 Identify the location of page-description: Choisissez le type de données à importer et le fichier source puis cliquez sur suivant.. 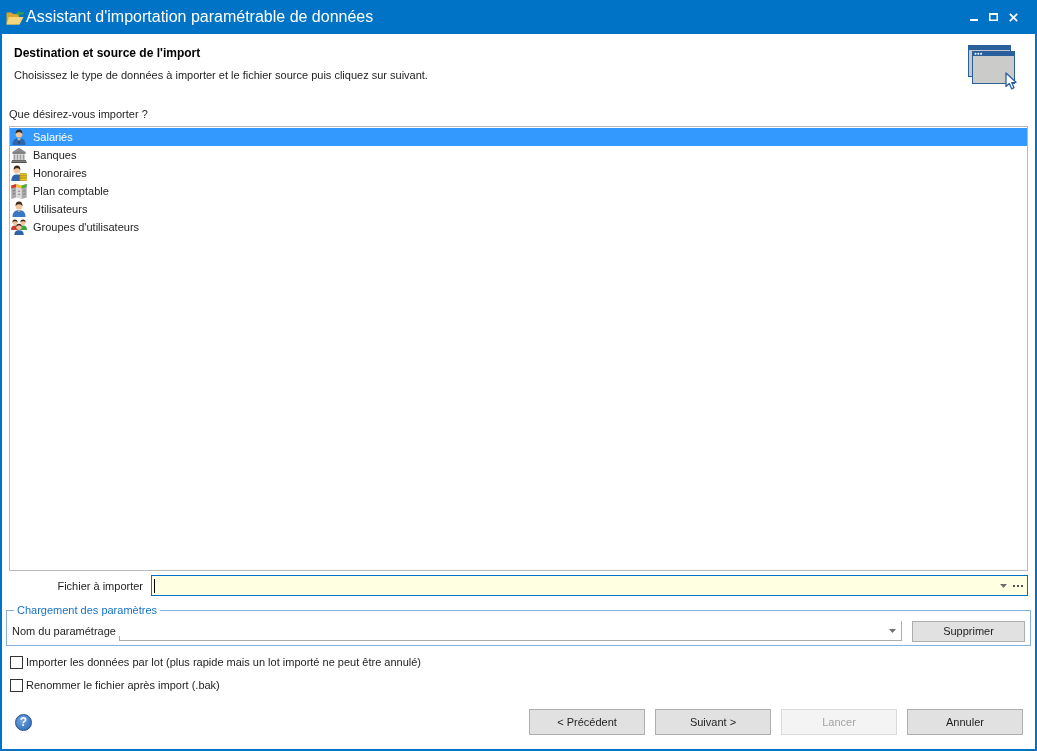
(221, 75).